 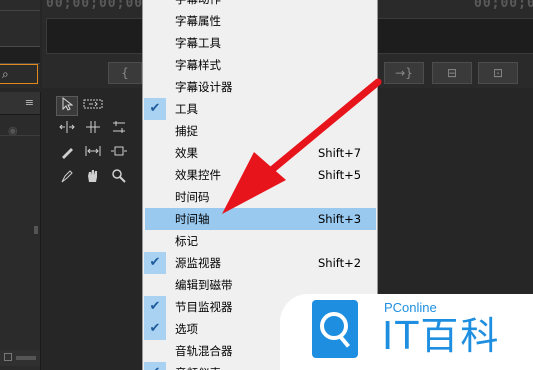 What do you see at coordinates (198, 263) in the screenshot?
I see `menu-item-label: 源监视器` at bounding box center [198, 263].